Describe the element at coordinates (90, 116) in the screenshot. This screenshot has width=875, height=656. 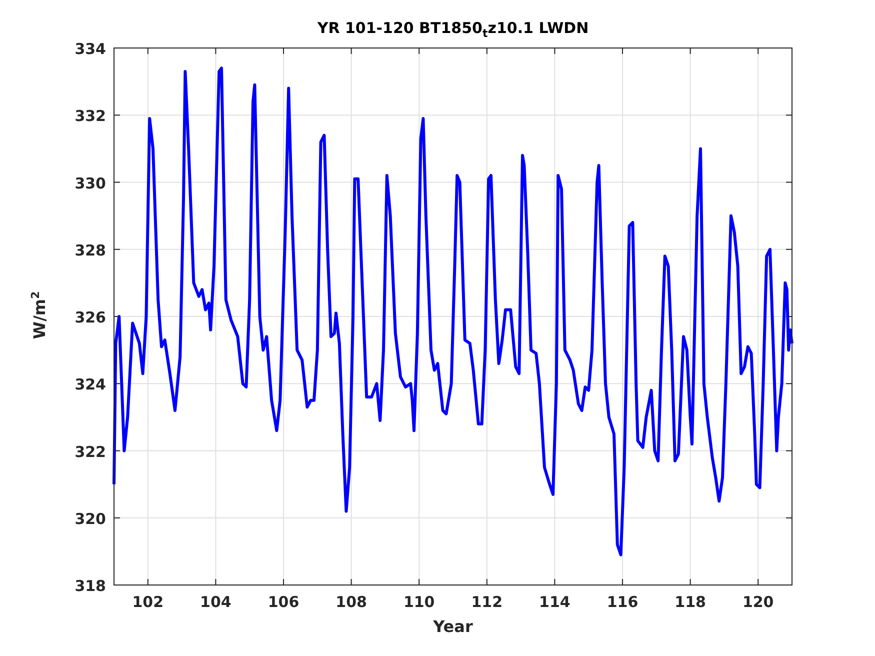
I see `y-tick-label: 332` at that location.